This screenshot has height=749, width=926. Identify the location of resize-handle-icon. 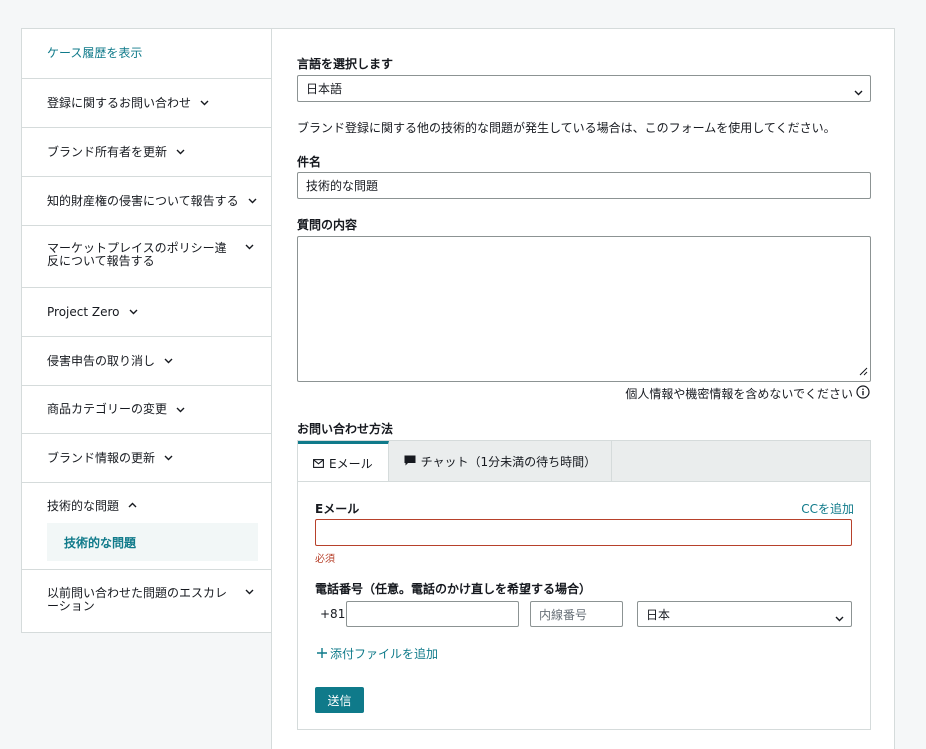
(863, 372).